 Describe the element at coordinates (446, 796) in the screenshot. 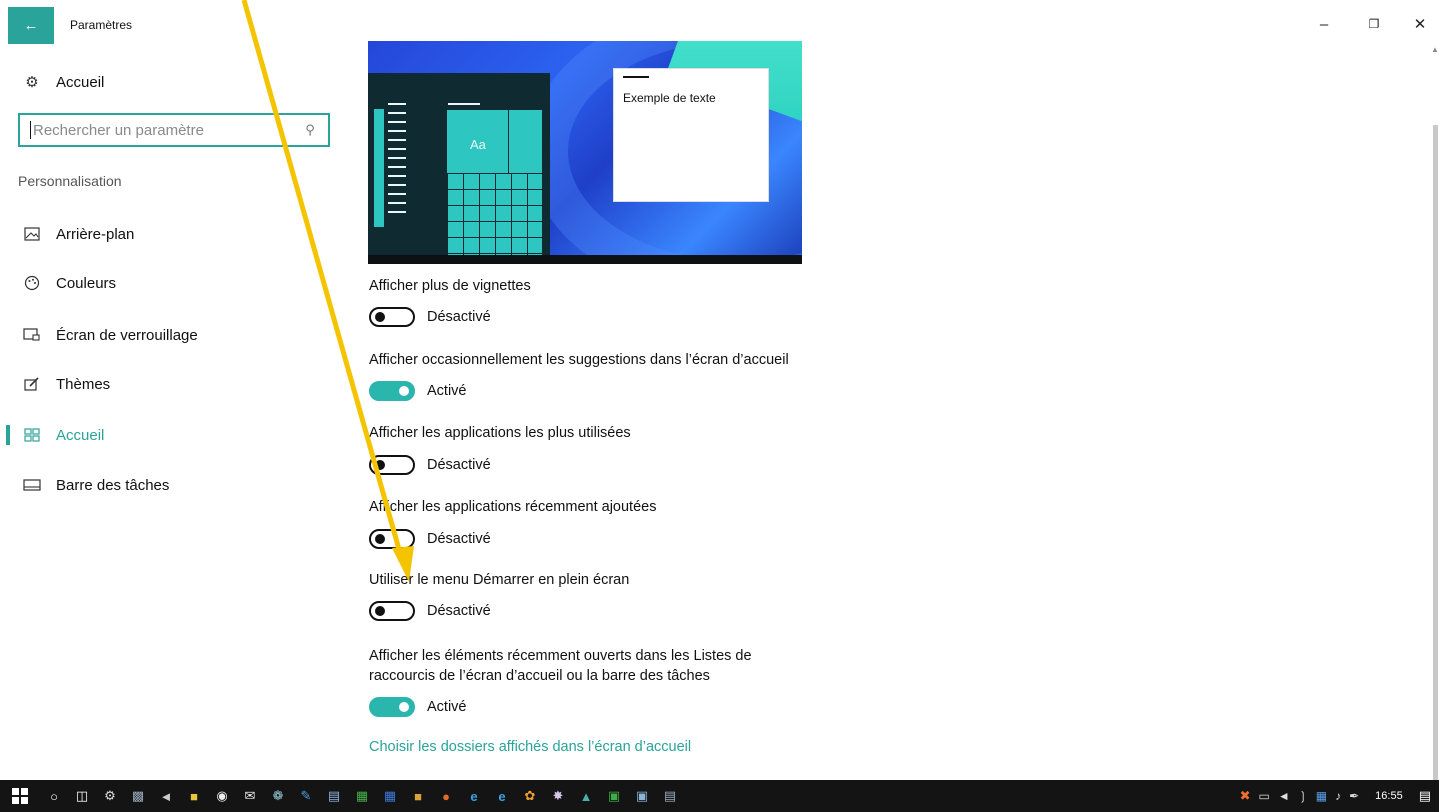

I see `firefox-app-icon: ●` at that location.